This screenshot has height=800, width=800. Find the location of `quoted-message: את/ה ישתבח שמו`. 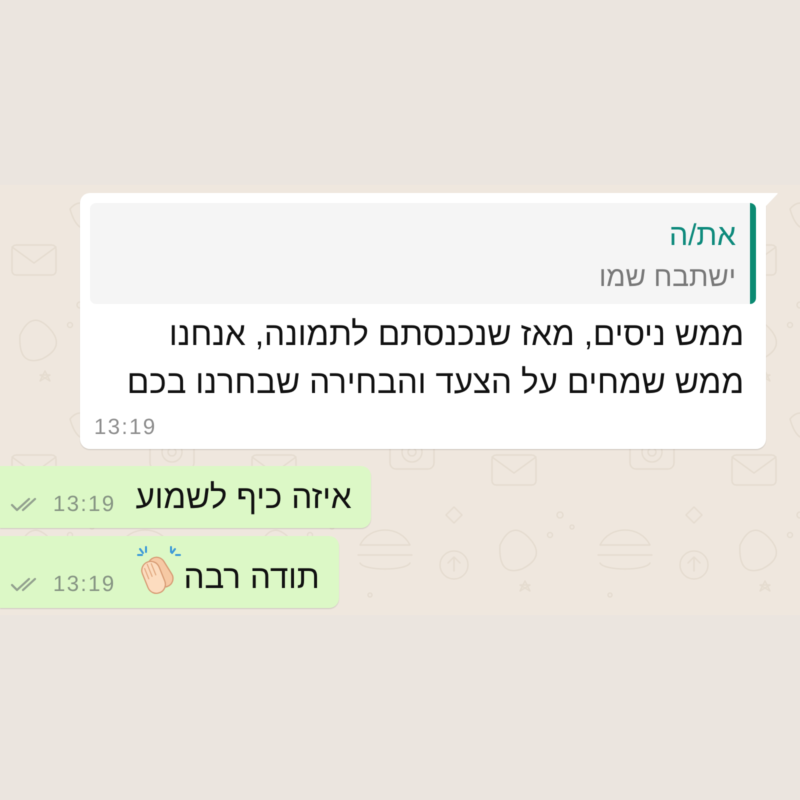

quoted-message: את/ה ישתבח שמו is located at coordinates (423, 253).